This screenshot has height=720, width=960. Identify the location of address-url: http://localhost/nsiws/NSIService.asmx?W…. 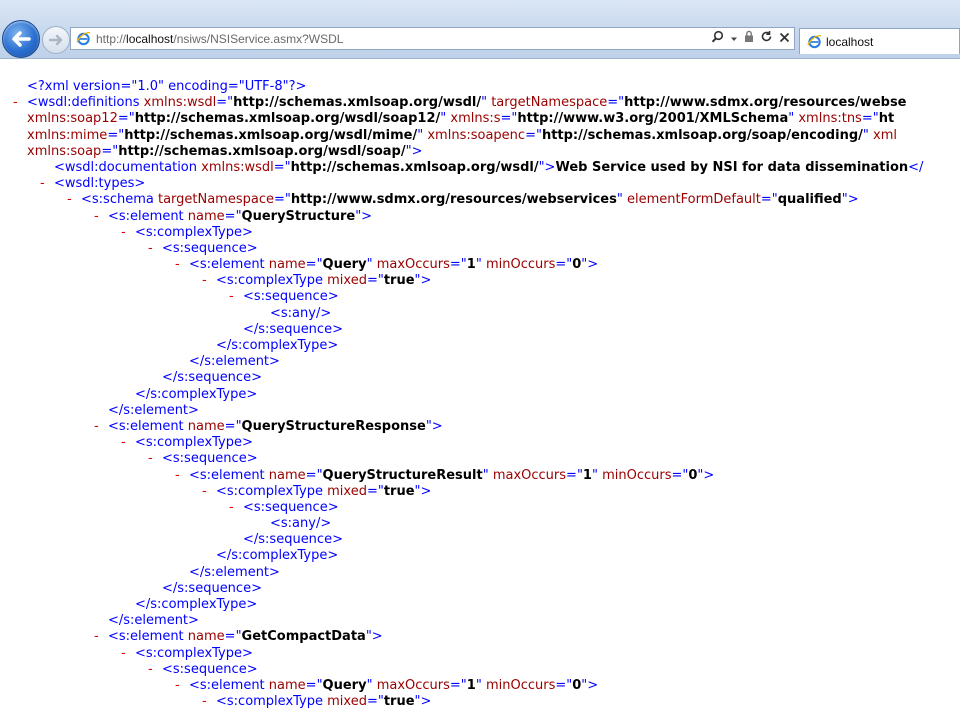
(219, 39).